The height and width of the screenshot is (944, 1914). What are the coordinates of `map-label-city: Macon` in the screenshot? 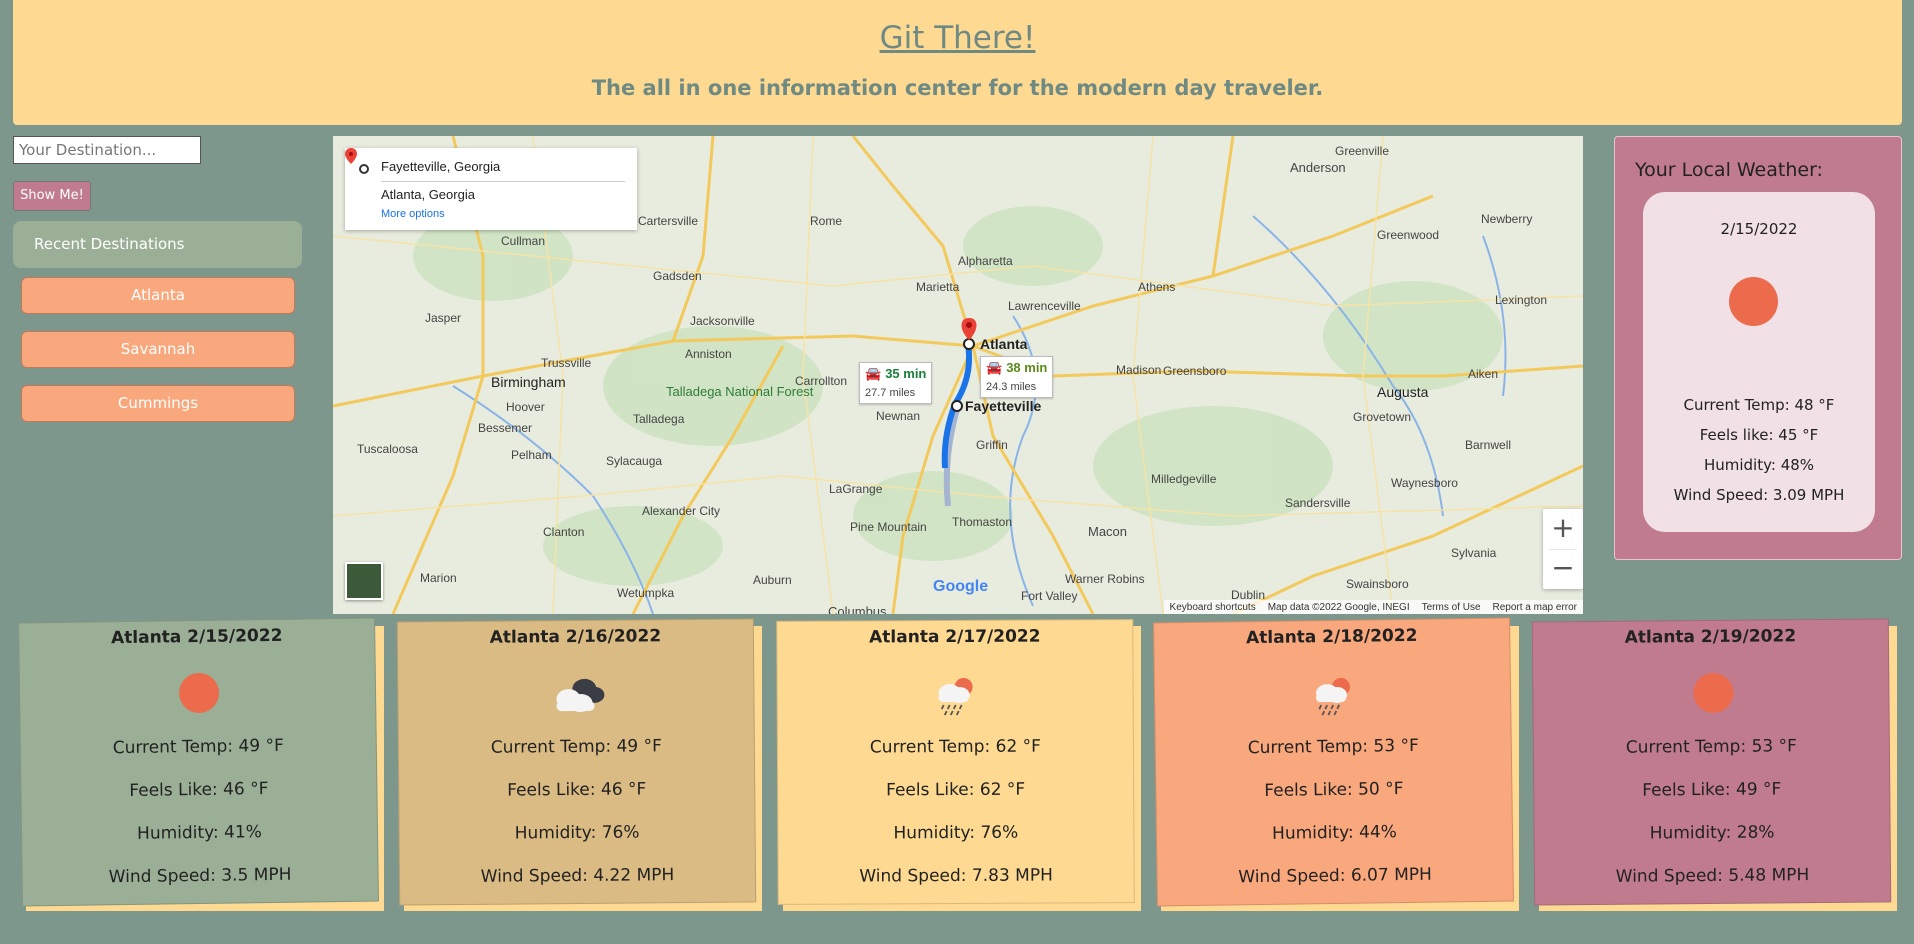 It's located at (1108, 531).